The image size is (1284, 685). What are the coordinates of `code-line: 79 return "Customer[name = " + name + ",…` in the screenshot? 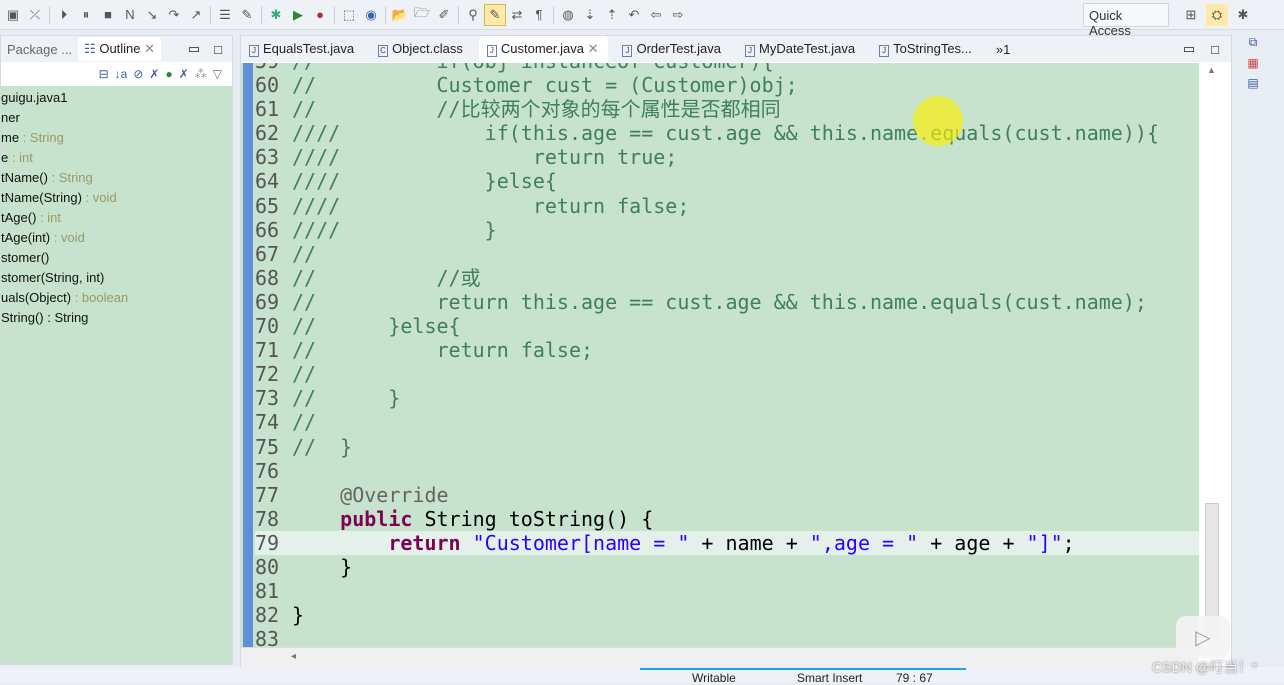 It's located at (727, 542).